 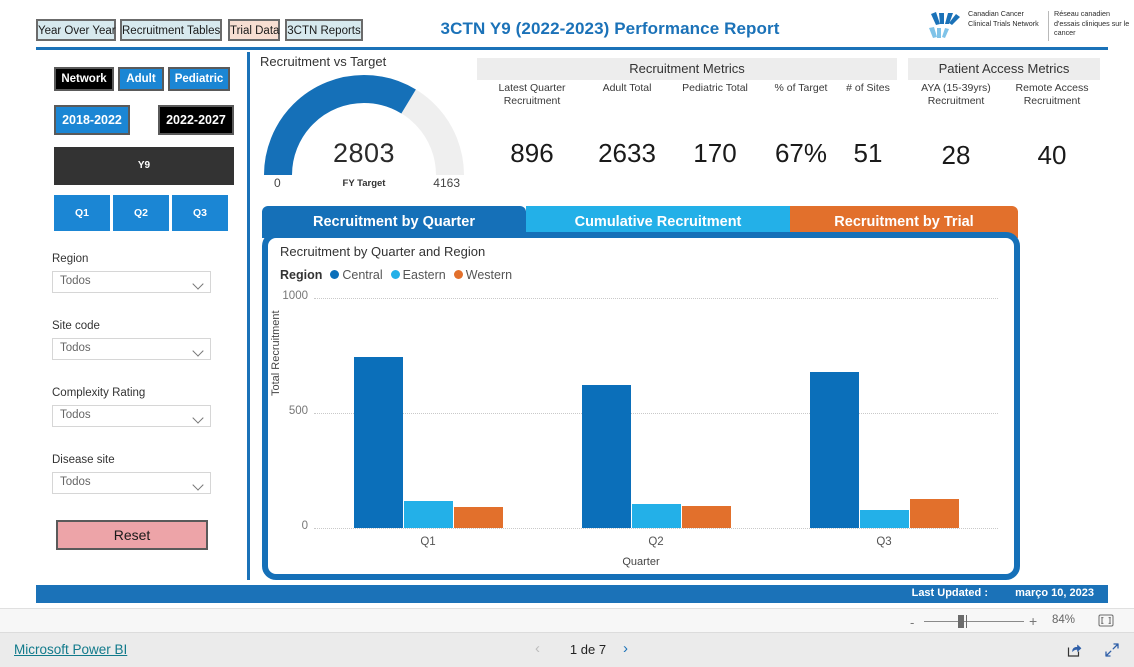 What do you see at coordinates (200, 213) in the screenshot?
I see `quarter-button-q3: Q3` at bounding box center [200, 213].